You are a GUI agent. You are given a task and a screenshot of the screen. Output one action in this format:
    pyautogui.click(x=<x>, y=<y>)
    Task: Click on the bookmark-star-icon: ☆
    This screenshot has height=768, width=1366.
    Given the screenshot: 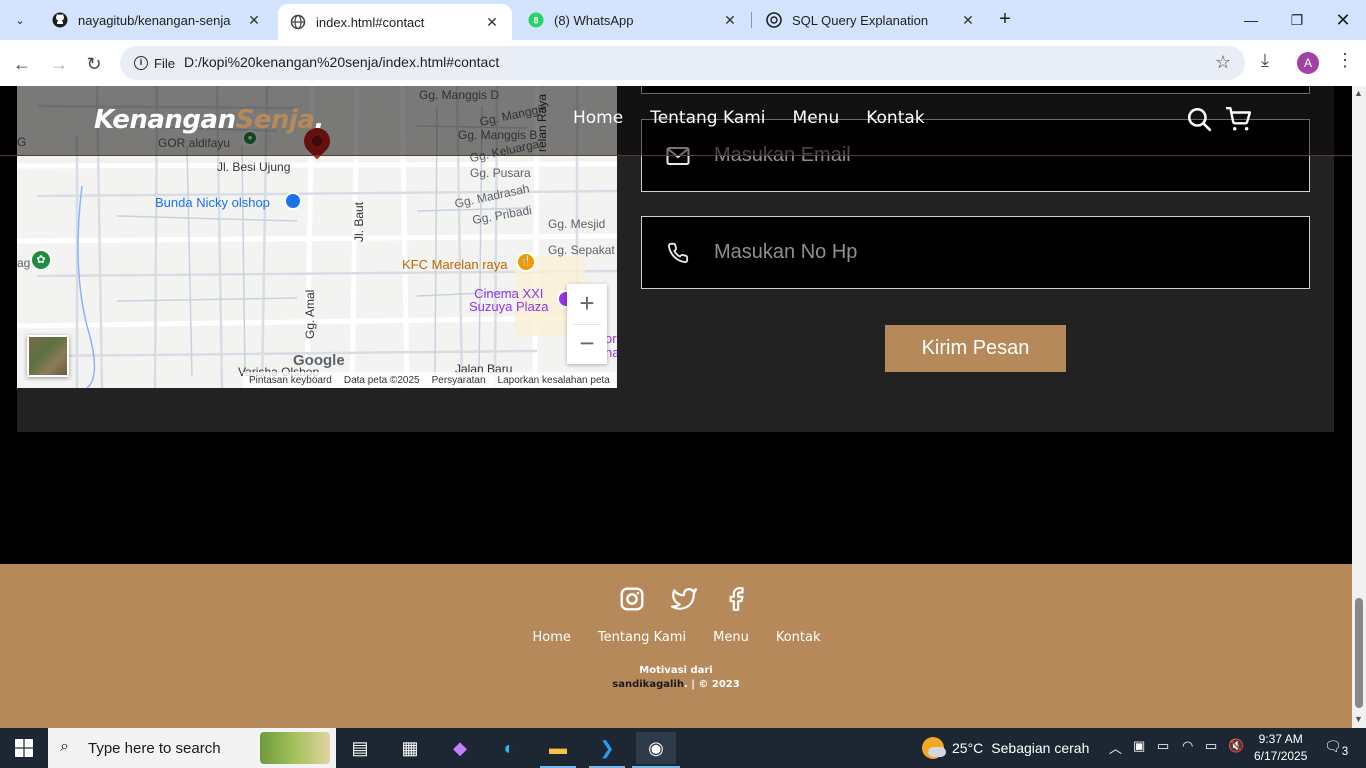 What is the action you would take?
    pyautogui.click(x=1223, y=62)
    